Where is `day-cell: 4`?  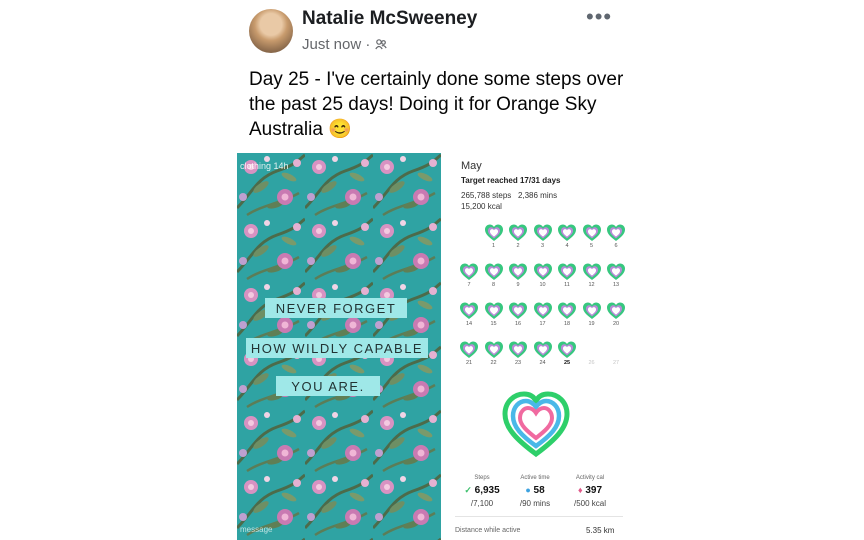
day-cell: 4 is located at coordinates (567, 237).